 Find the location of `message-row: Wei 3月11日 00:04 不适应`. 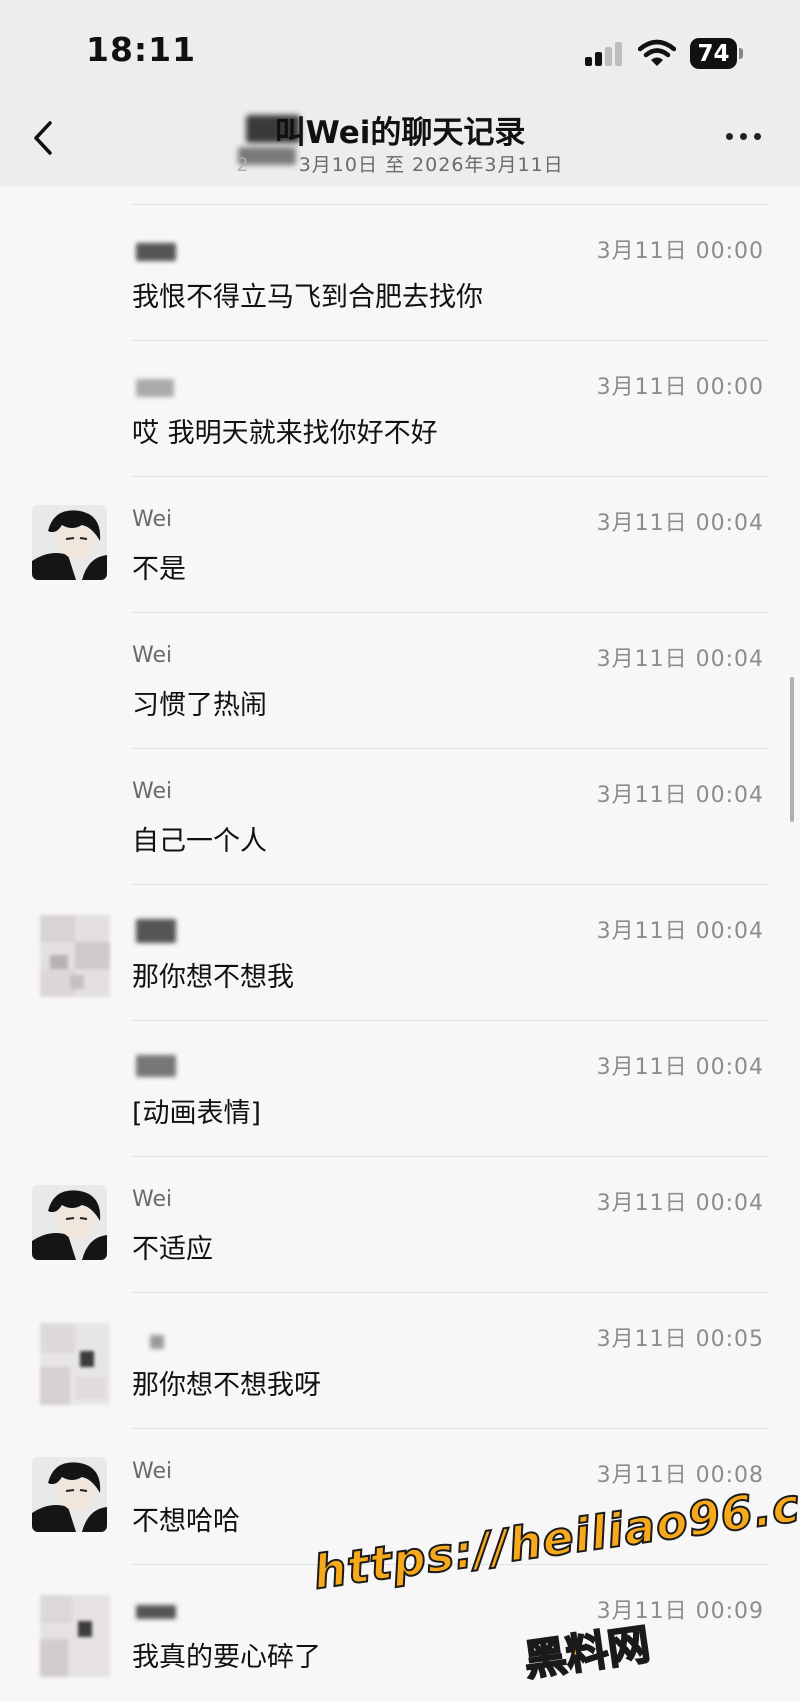

message-row: Wei 3月11日 00:04 不适应 is located at coordinates (400, 1225).